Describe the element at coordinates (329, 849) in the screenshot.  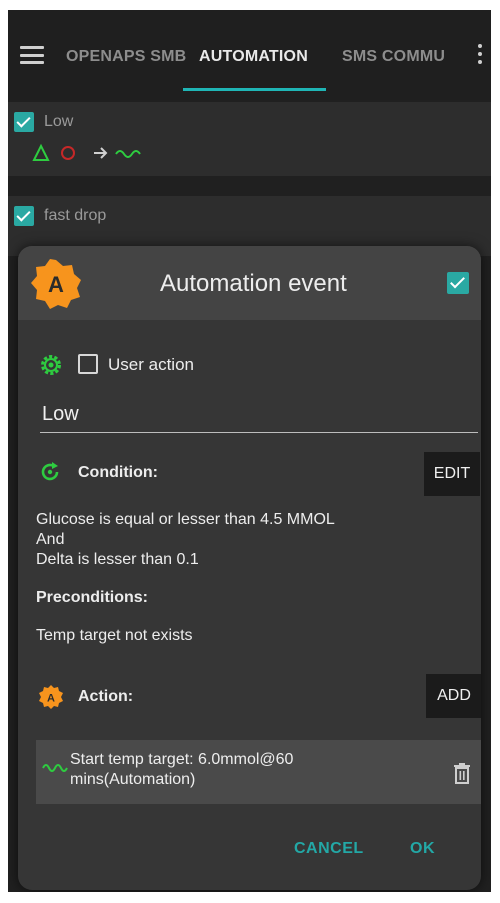
I see `cancel-button: CANCEL` at that location.